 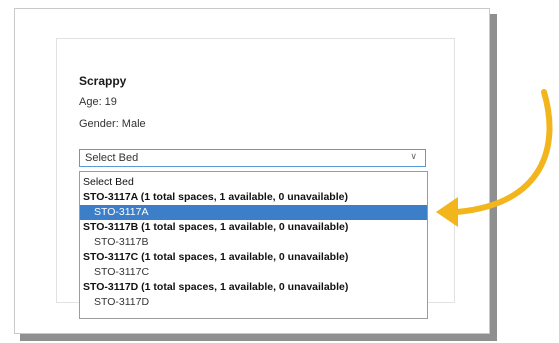 What do you see at coordinates (112, 124) in the screenshot?
I see `person-gender: Gender: Male` at bounding box center [112, 124].